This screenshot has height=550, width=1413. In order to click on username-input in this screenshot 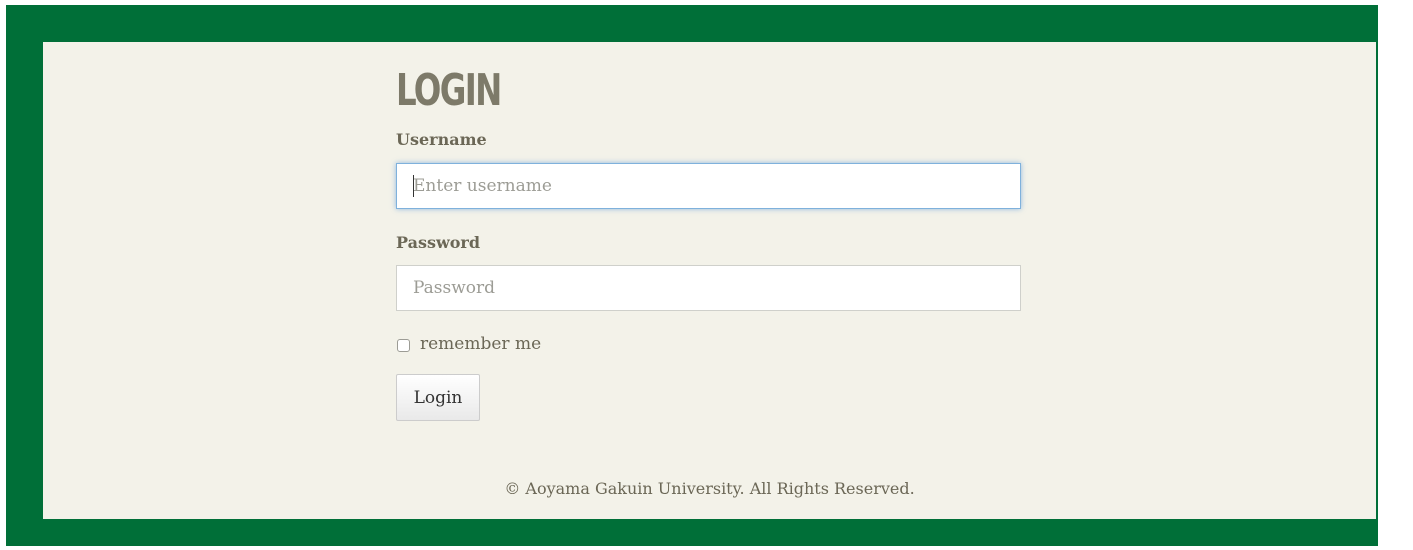, I will do `click(708, 186)`.